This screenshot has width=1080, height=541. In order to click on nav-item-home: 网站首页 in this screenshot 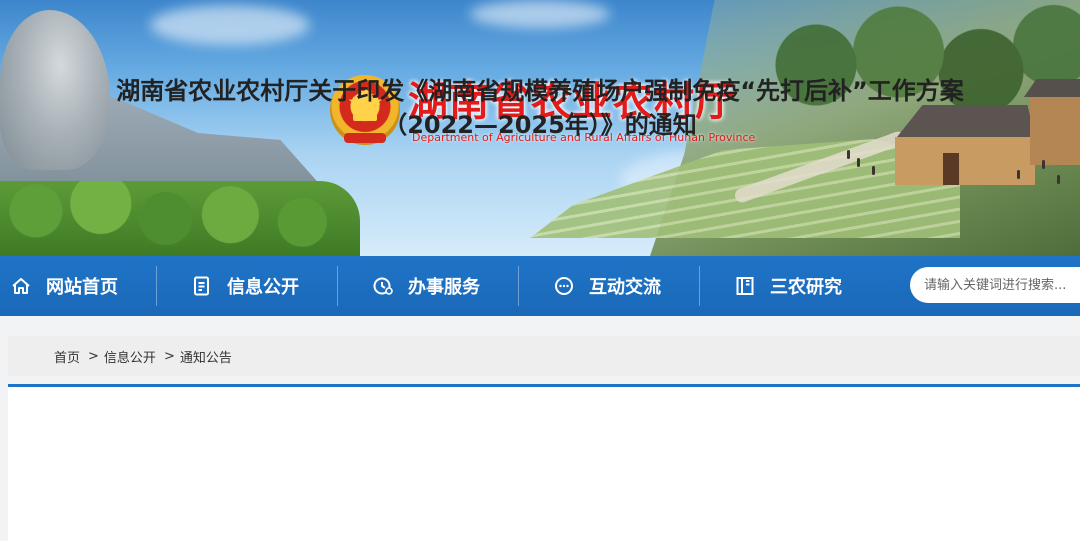, I will do `click(64, 286)`.